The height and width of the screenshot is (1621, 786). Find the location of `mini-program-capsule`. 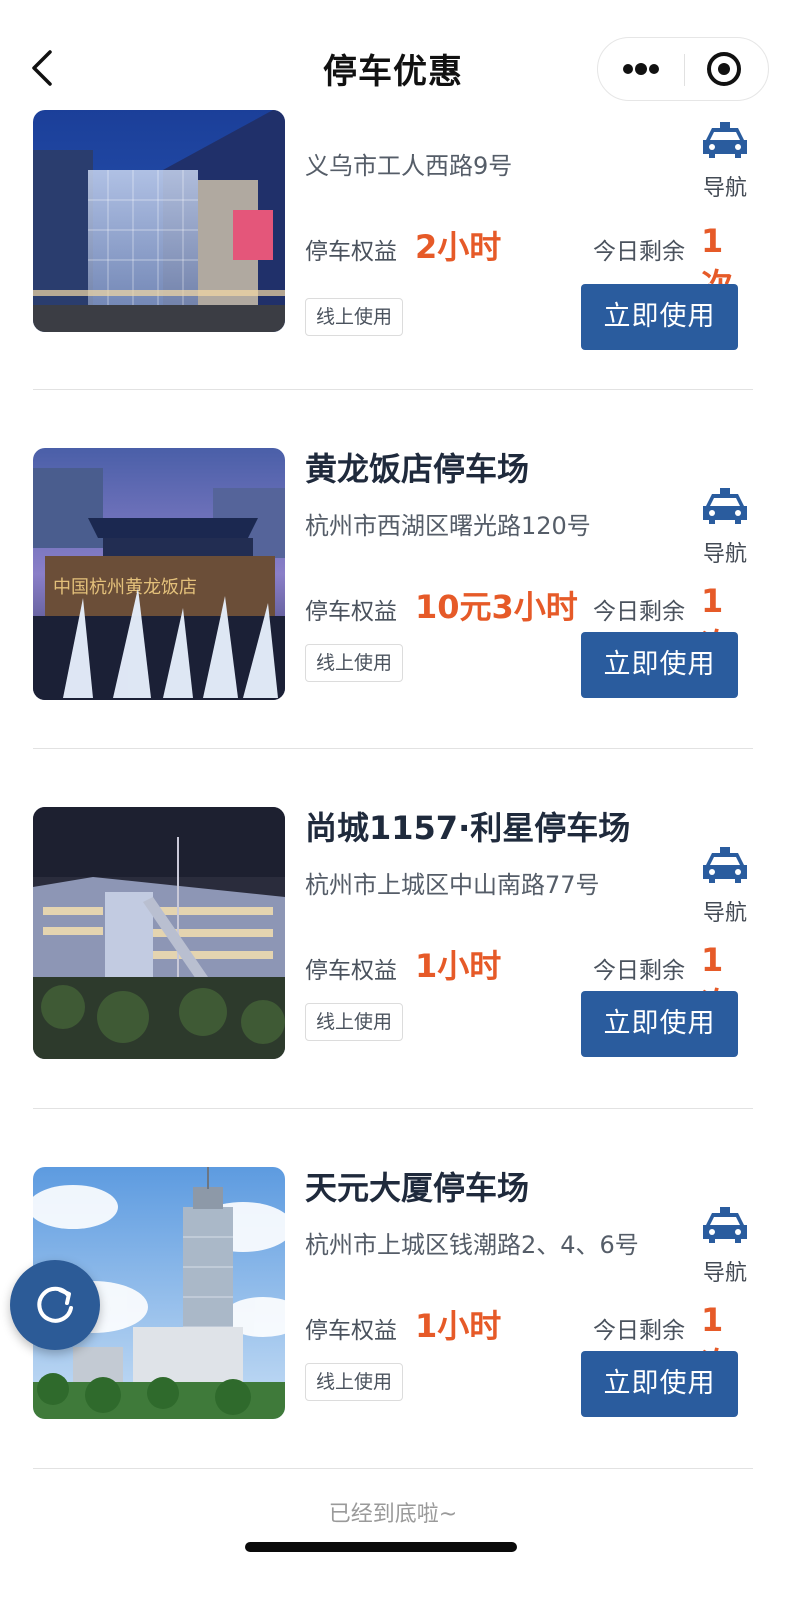

mini-program-capsule is located at coordinates (683, 69).